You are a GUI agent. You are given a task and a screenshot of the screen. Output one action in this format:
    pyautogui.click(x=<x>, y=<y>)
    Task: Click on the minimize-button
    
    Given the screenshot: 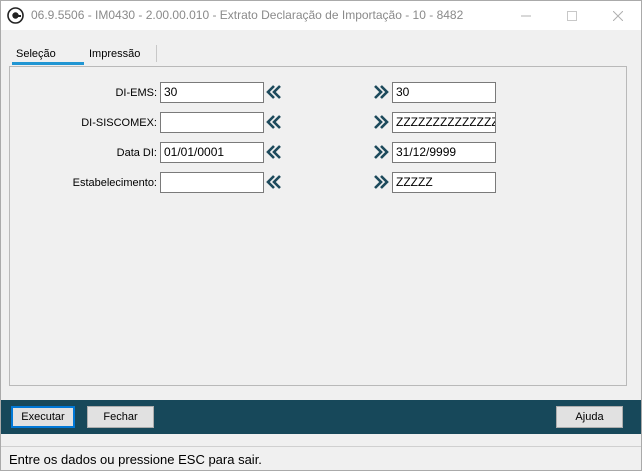 What is the action you would take?
    pyautogui.click(x=526, y=15)
    